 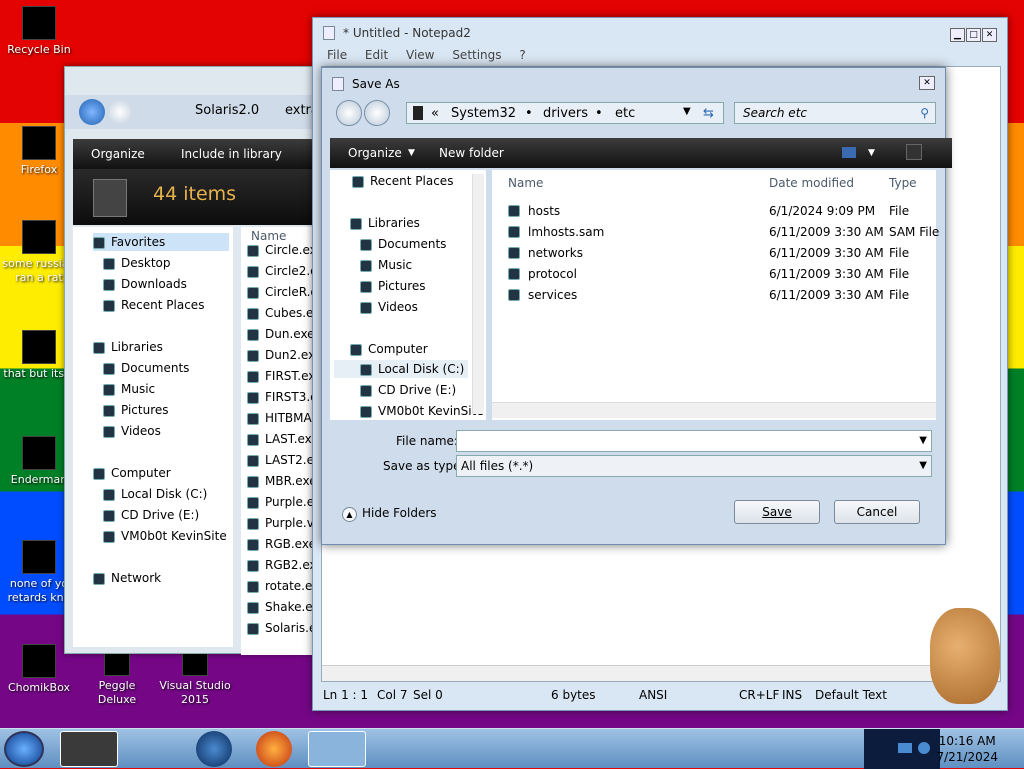 I want to click on file-name: protocol, so click(x=552, y=274).